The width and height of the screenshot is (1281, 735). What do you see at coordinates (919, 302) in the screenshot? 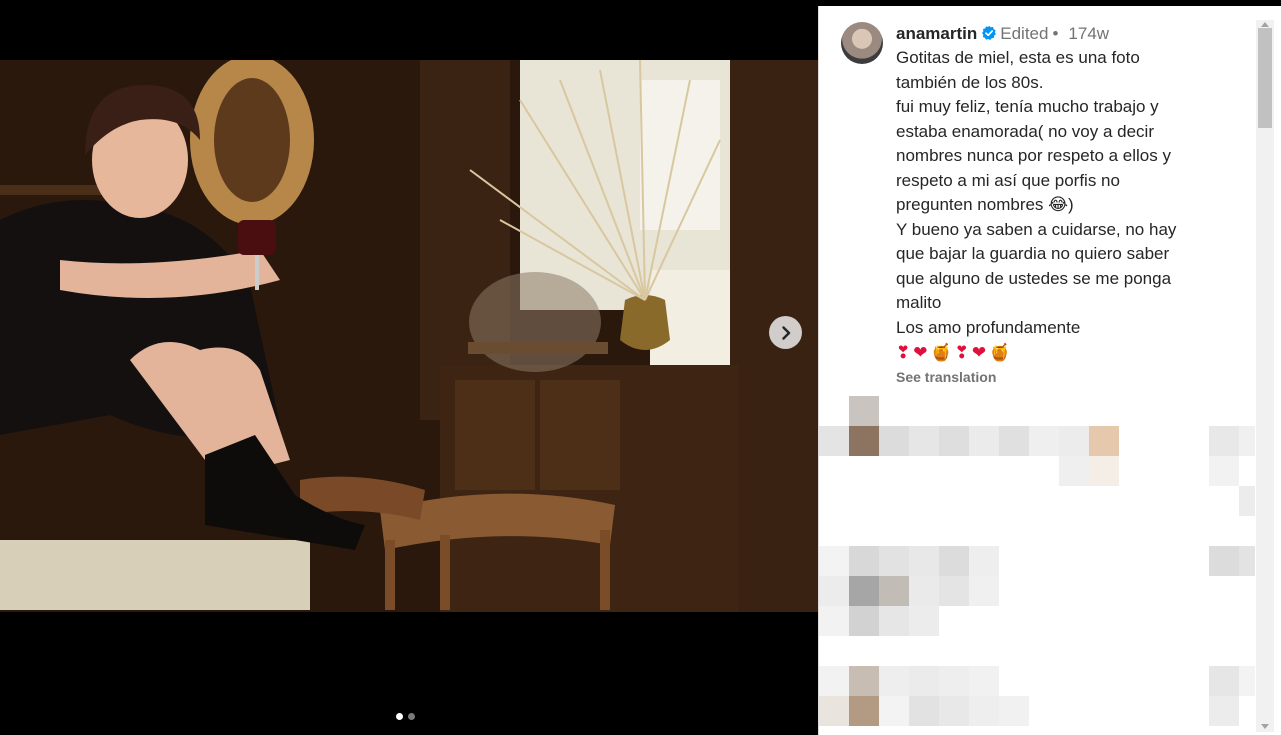
I see `caption-line: malito` at bounding box center [919, 302].